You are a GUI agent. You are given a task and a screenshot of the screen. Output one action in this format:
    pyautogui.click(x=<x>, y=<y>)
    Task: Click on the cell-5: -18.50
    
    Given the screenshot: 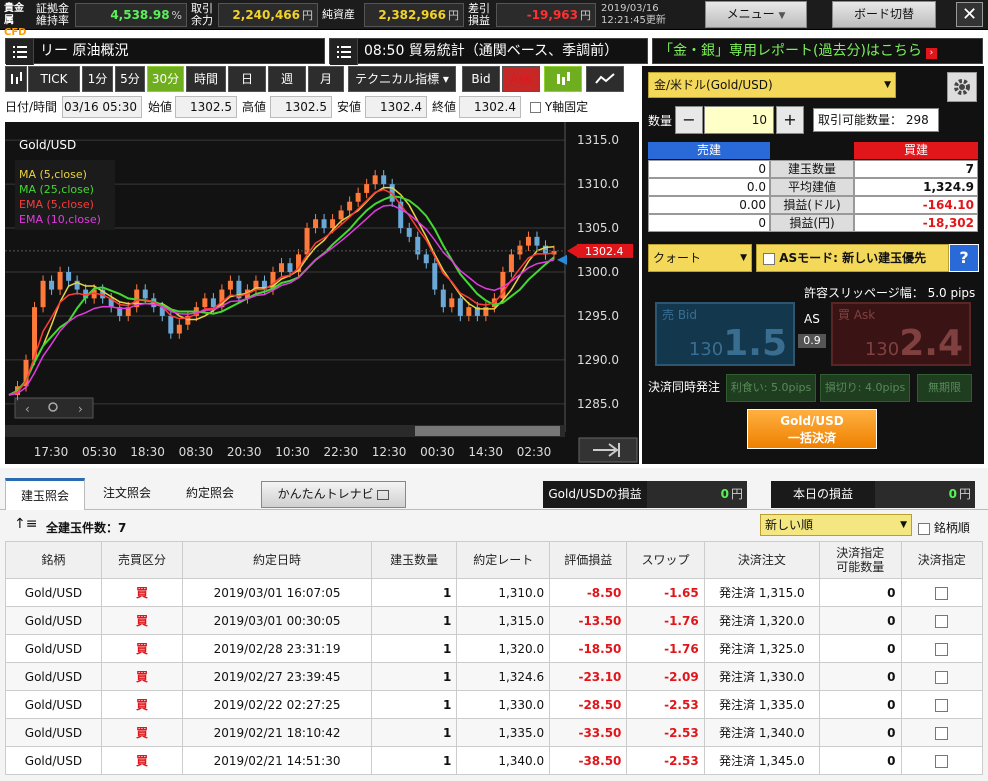 What is the action you would take?
    pyautogui.click(x=588, y=648)
    